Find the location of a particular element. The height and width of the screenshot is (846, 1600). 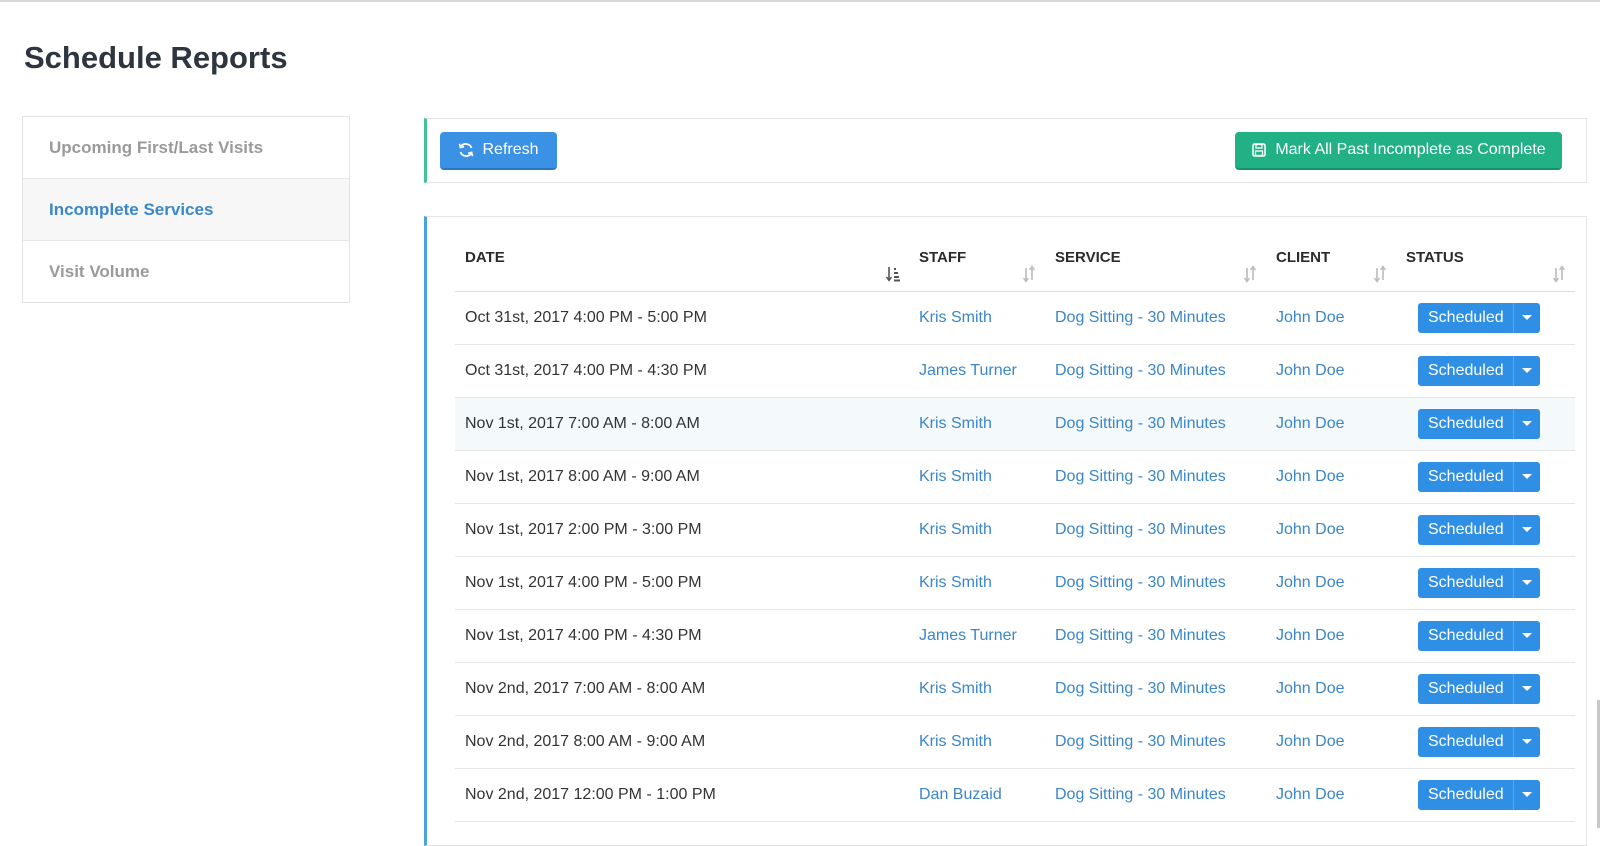

sidebar-item-label: Incomplete Services is located at coordinates (131, 209).